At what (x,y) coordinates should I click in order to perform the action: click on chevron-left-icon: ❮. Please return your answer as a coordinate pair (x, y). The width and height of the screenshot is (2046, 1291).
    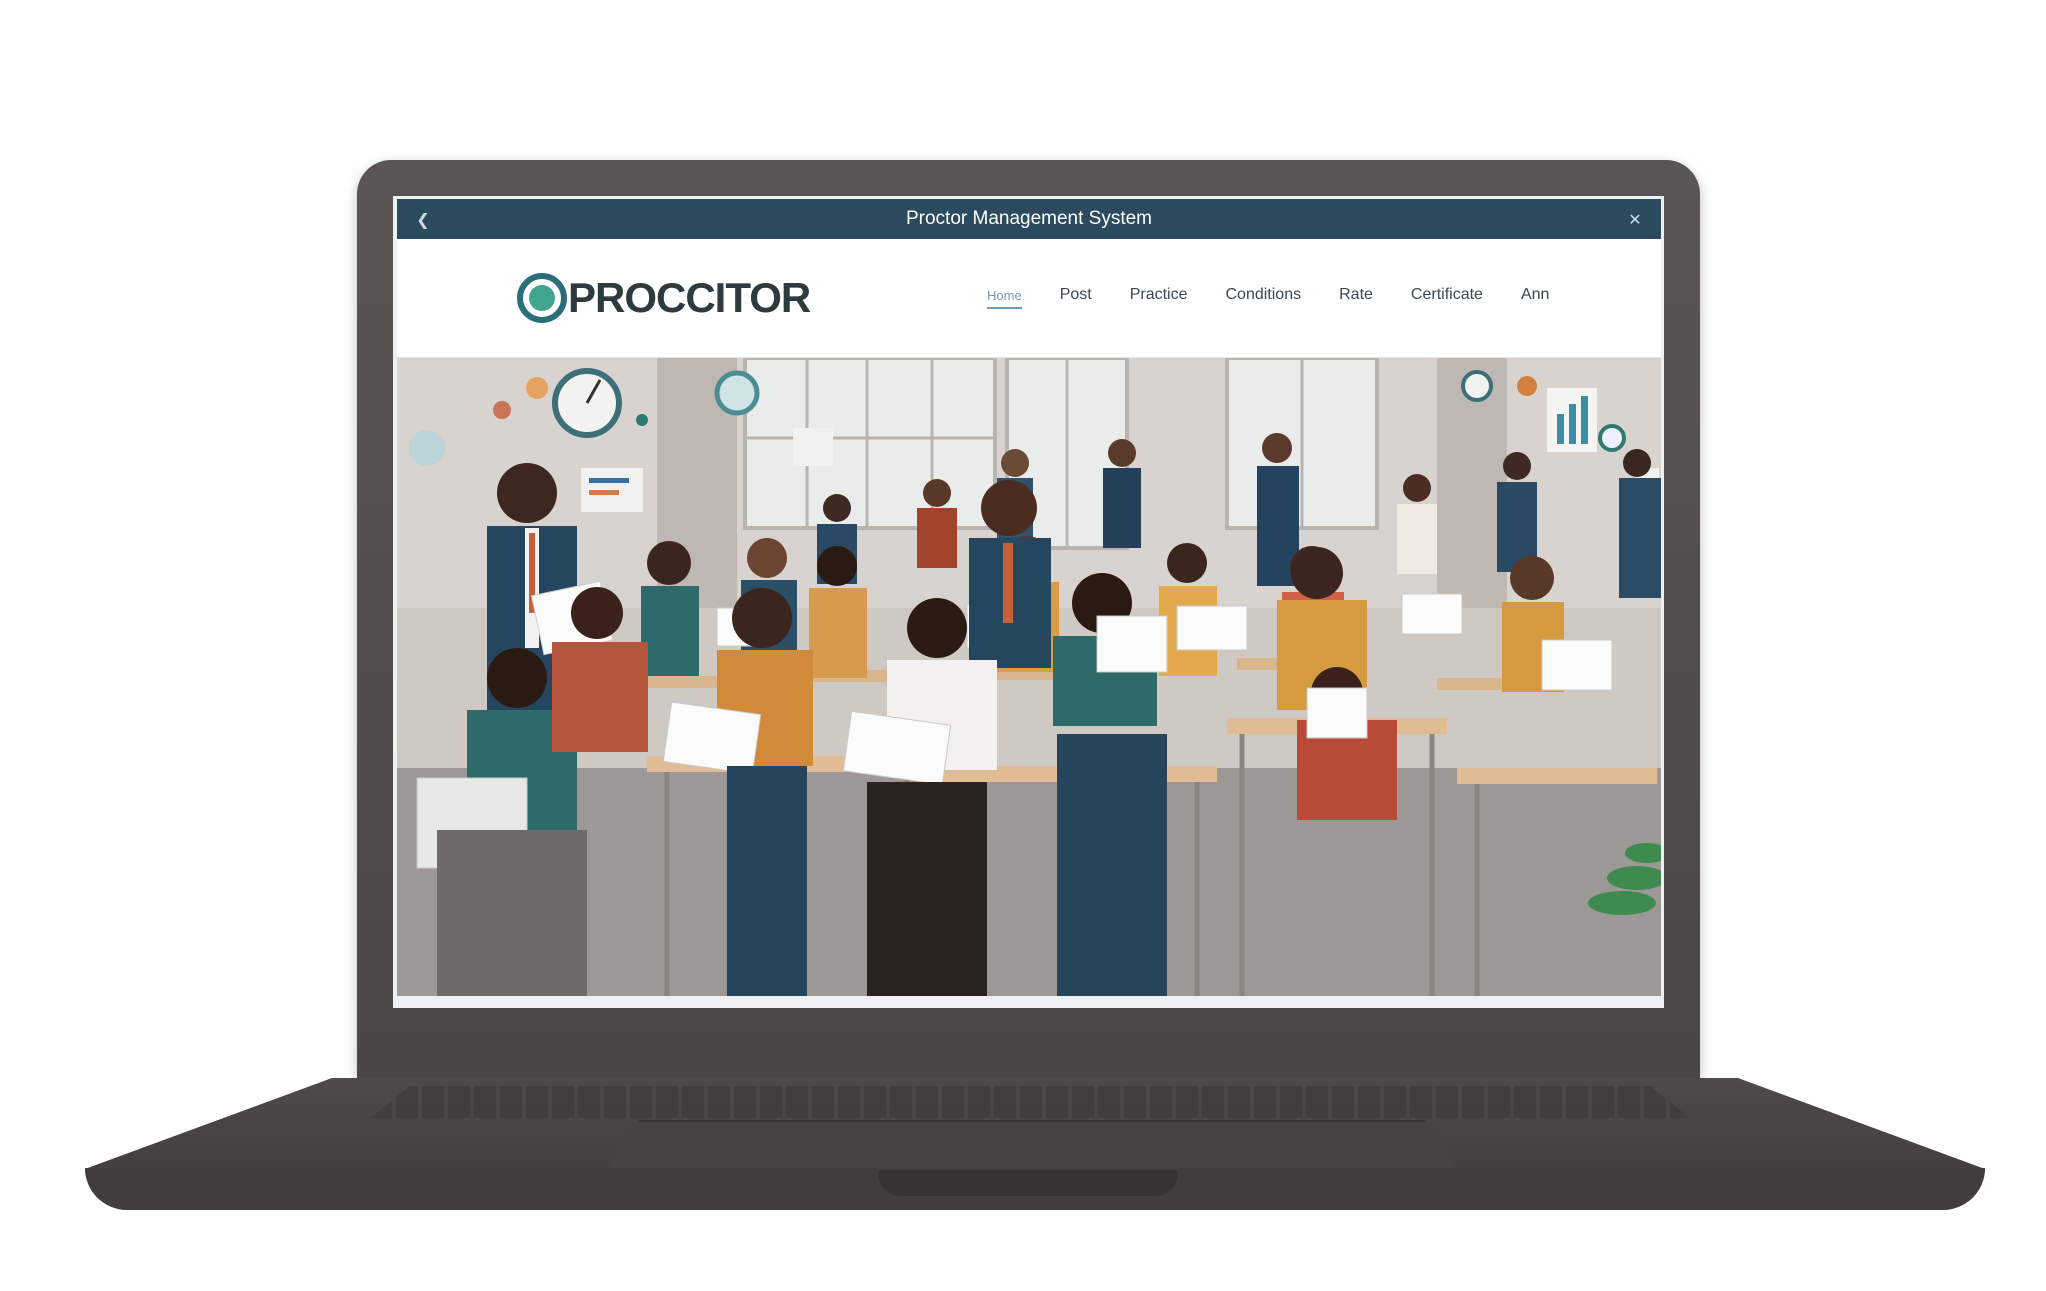
    Looking at the image, I should click on (423, 219).